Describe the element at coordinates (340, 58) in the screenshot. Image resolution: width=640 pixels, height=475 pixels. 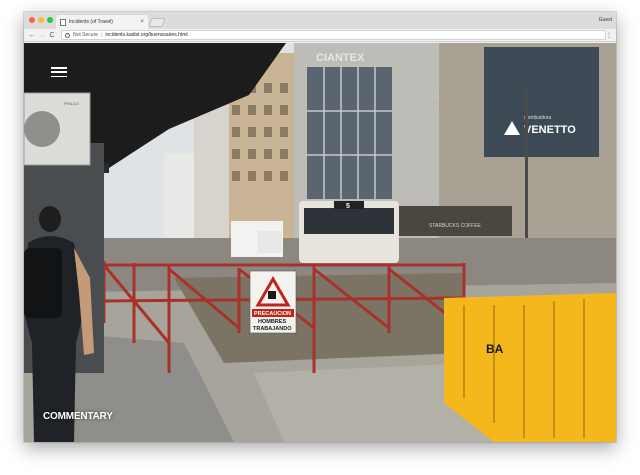
I see `store-sign: CIANTEX` at that location.